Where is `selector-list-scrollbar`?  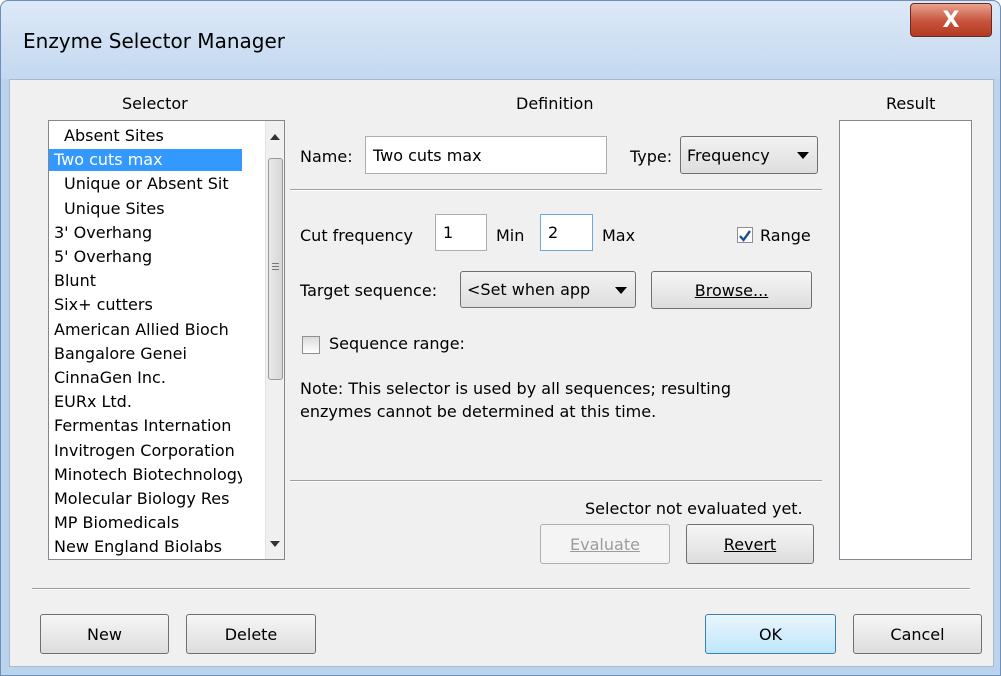
selector-list-scrollbar is located at coordinates (274, 340).